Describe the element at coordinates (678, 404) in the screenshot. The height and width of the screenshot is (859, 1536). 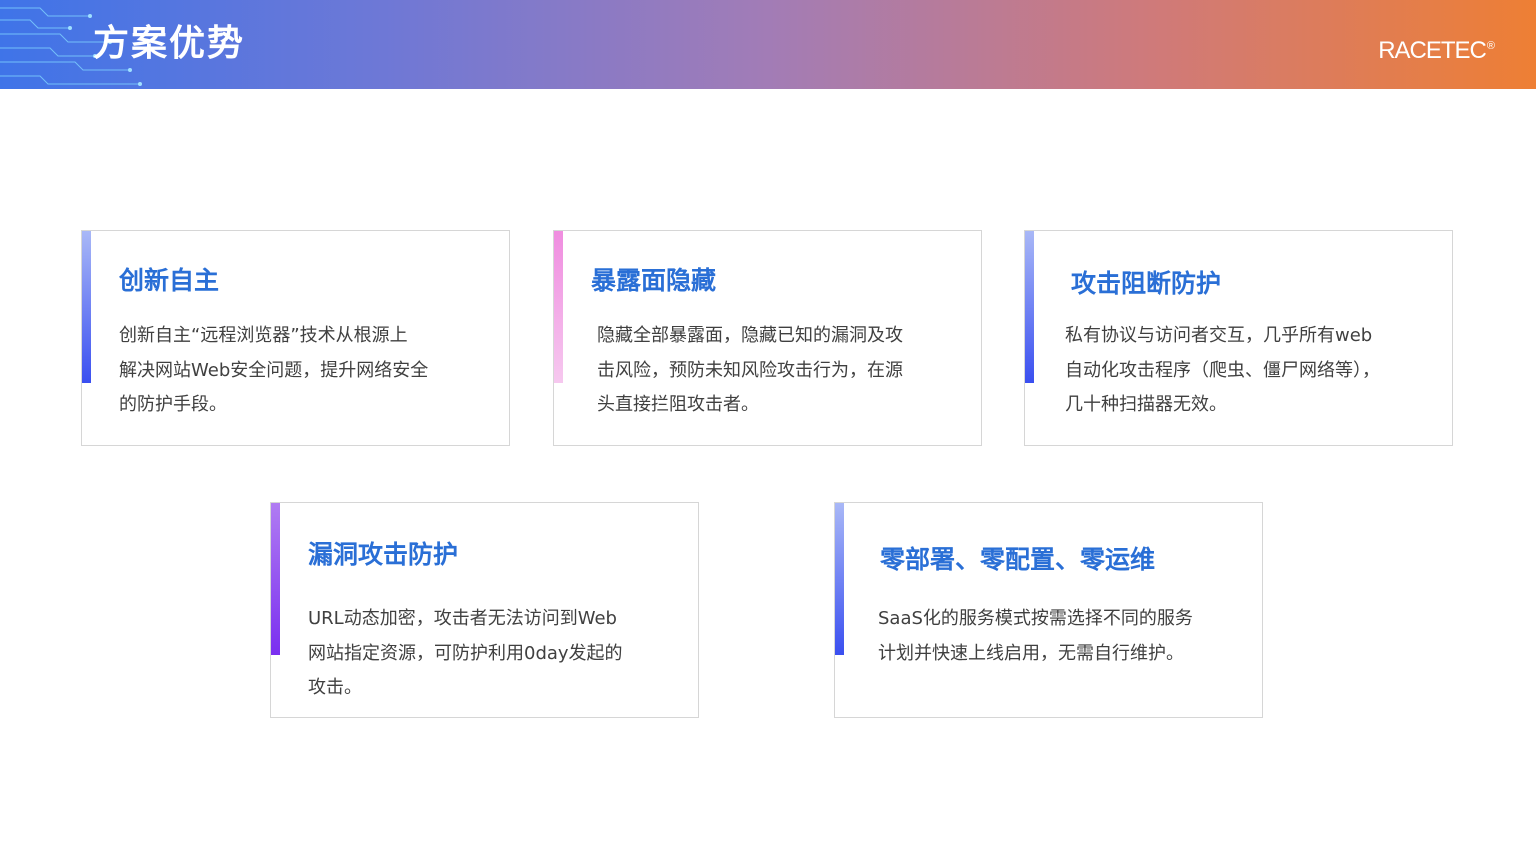
I see `description-line: 头直接拦阻攻击者。` at that location.